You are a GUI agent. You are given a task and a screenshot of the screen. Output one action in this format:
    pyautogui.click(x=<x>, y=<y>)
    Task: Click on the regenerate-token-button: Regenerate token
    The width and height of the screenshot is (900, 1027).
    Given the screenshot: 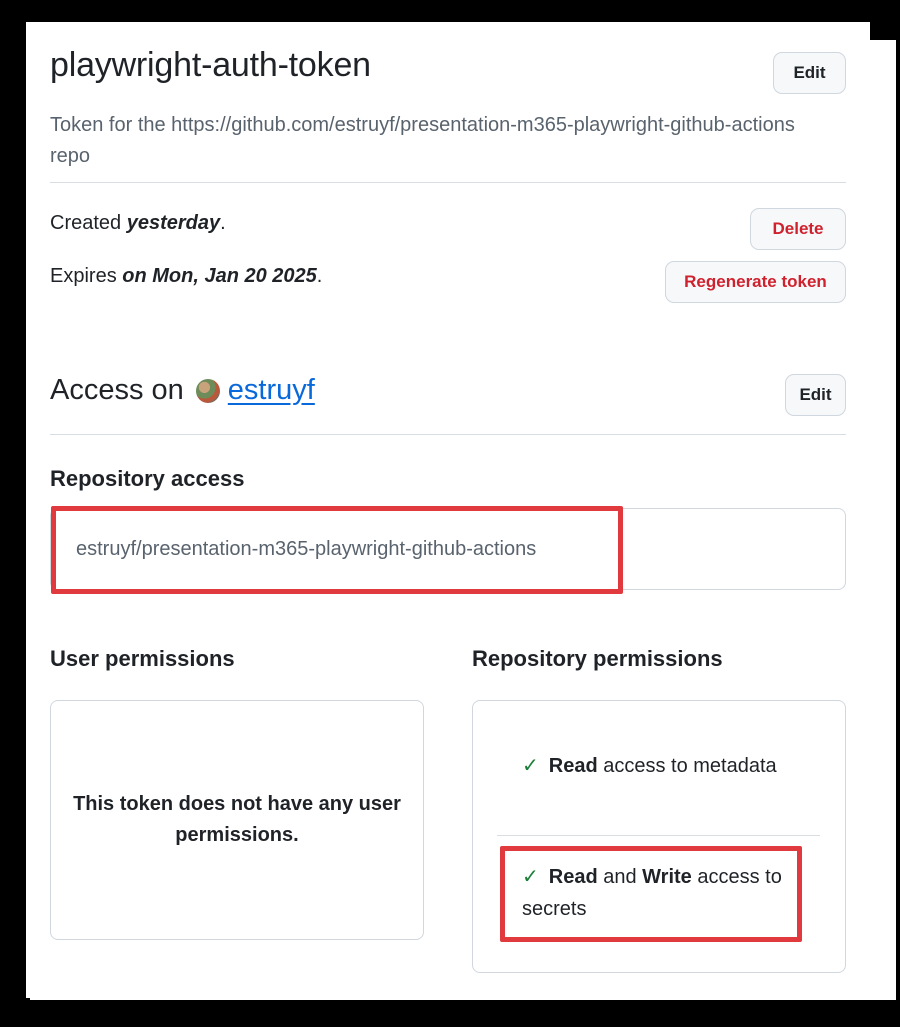 What is the action you would take?
    pyautogui.click(x=755, y=282)
    